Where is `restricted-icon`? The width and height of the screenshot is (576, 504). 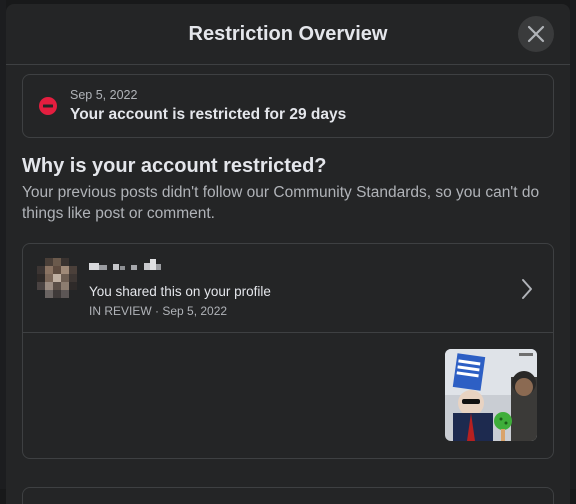 restricted-icon is located at coordinates (48, 106).